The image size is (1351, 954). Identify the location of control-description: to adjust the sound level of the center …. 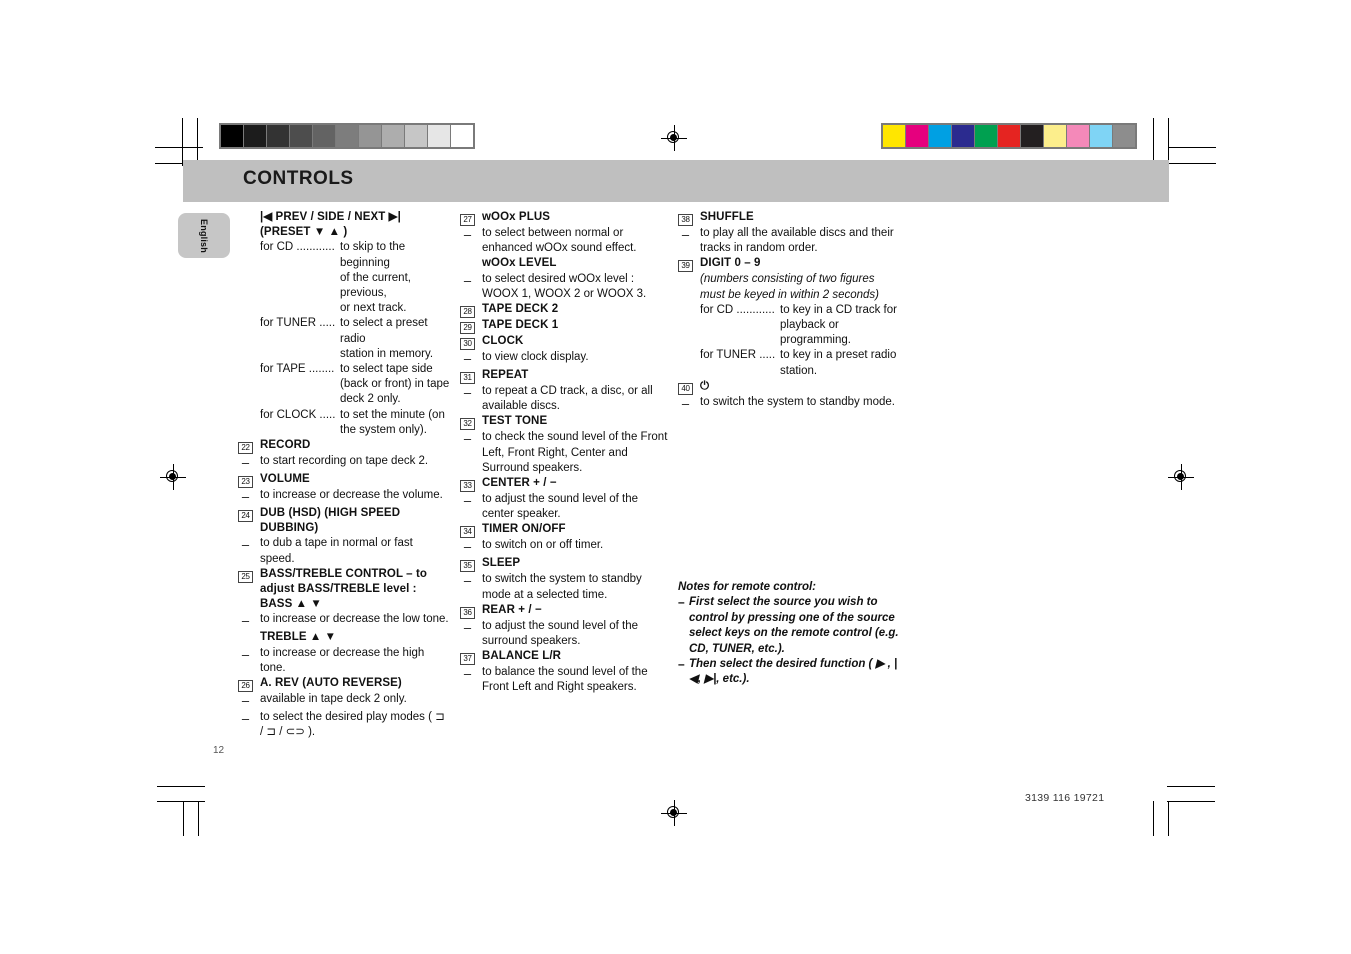
(560, 507).